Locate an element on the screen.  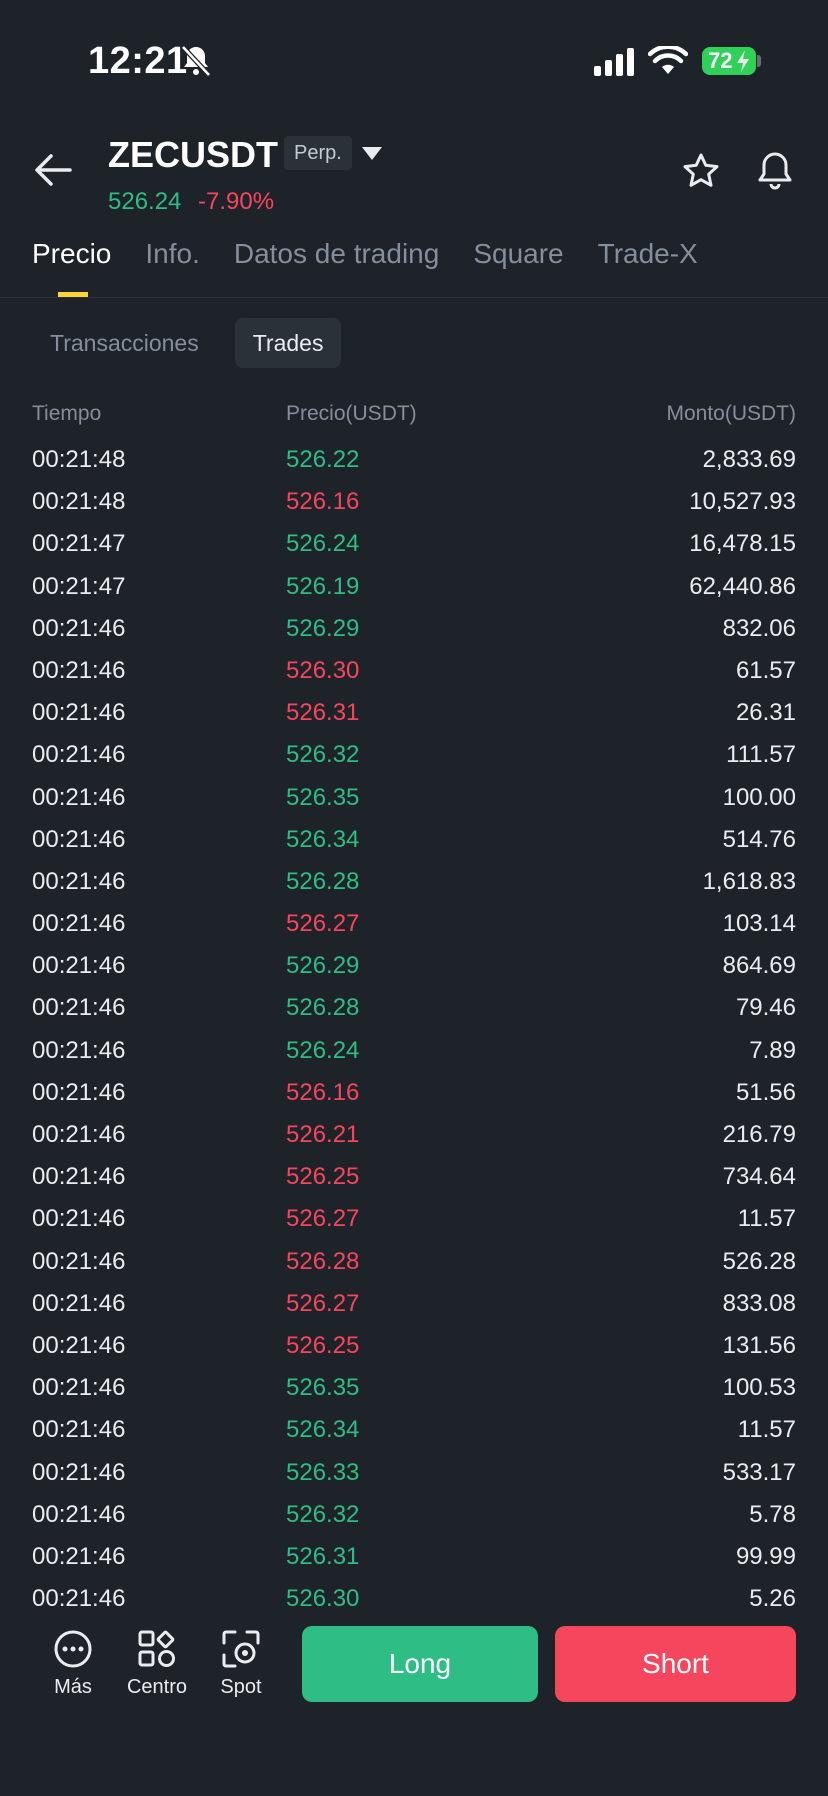
trade-amount: 1,618.83 is located at coordinates (749, 881).